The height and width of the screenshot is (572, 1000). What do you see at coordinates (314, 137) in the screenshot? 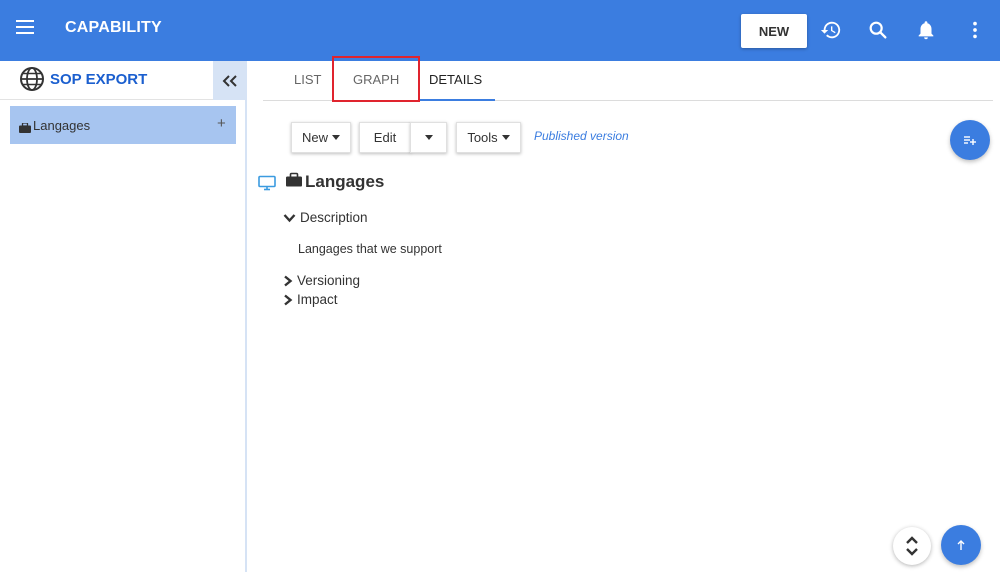
I see `new-dropdown-label: New` at bounding box center [314, 137].